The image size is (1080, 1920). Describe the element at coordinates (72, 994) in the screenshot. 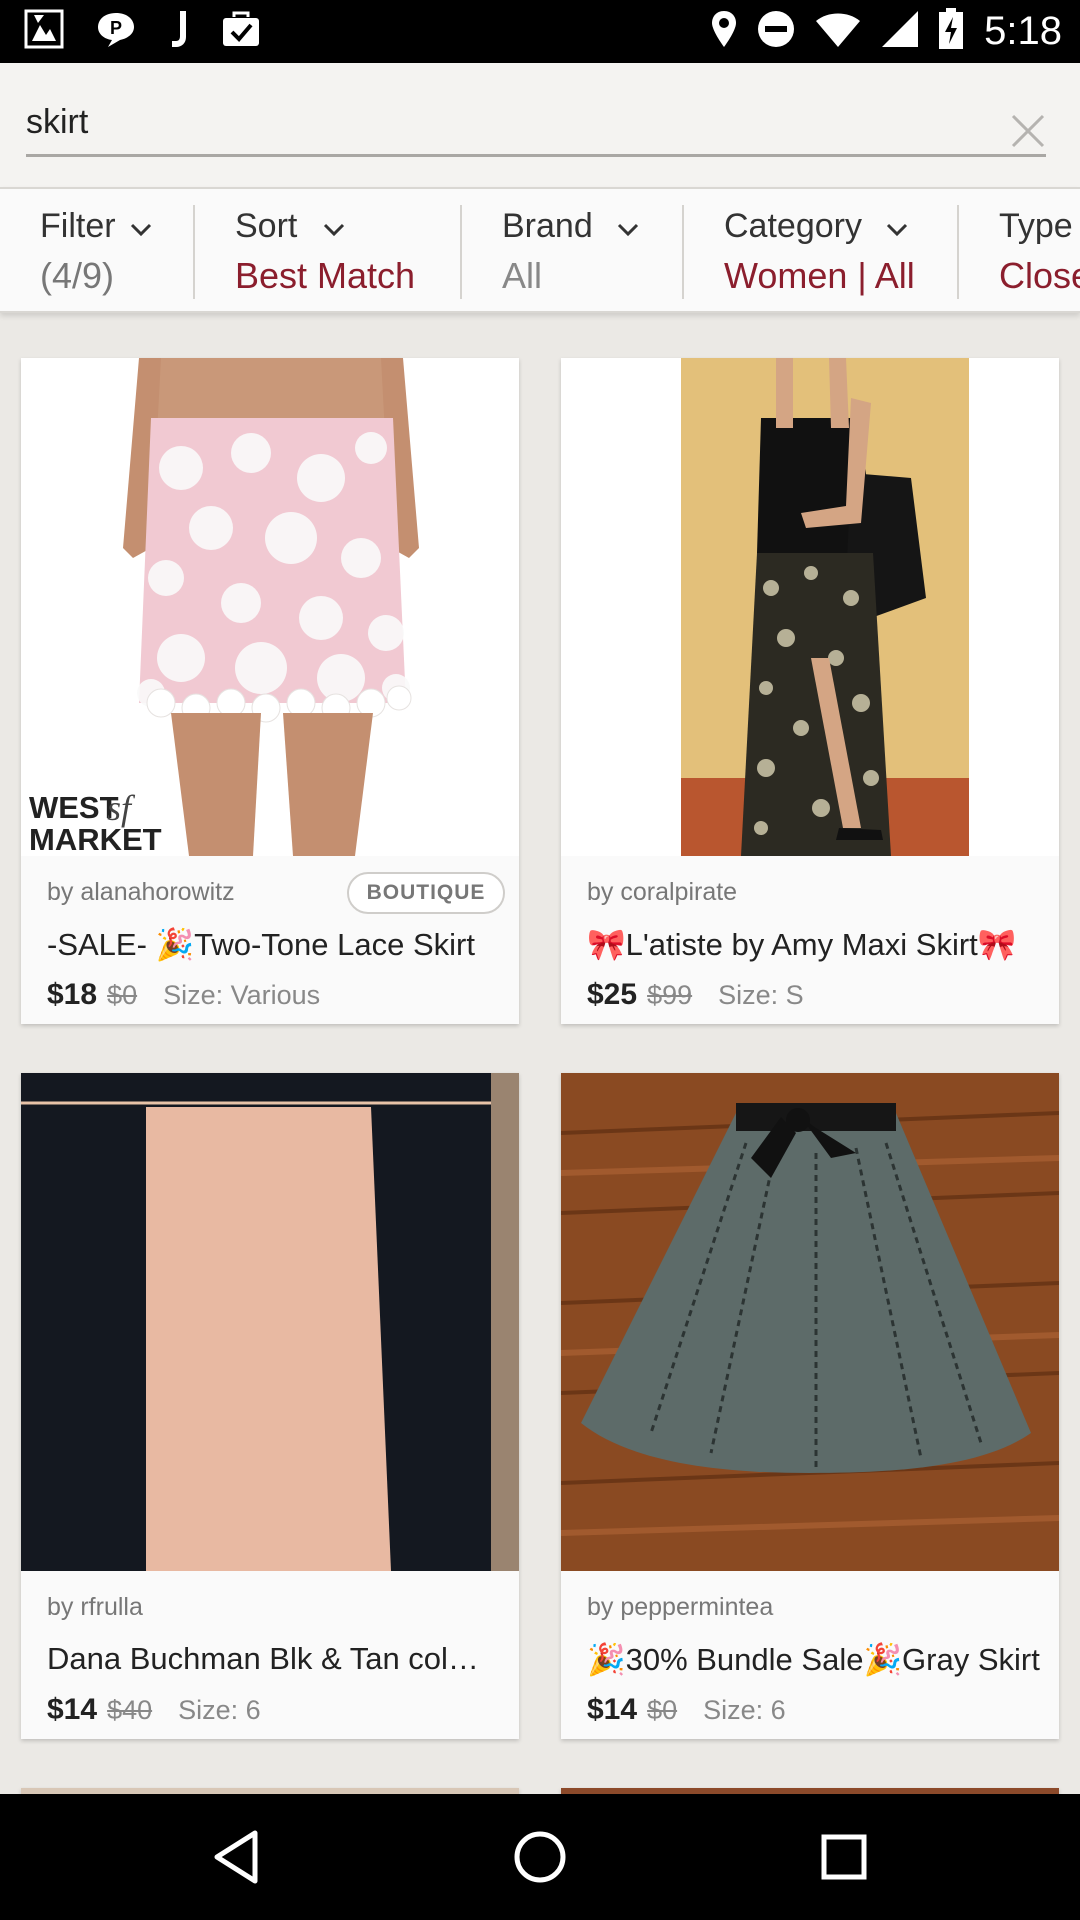

I see `listing-price: $18` at that location.